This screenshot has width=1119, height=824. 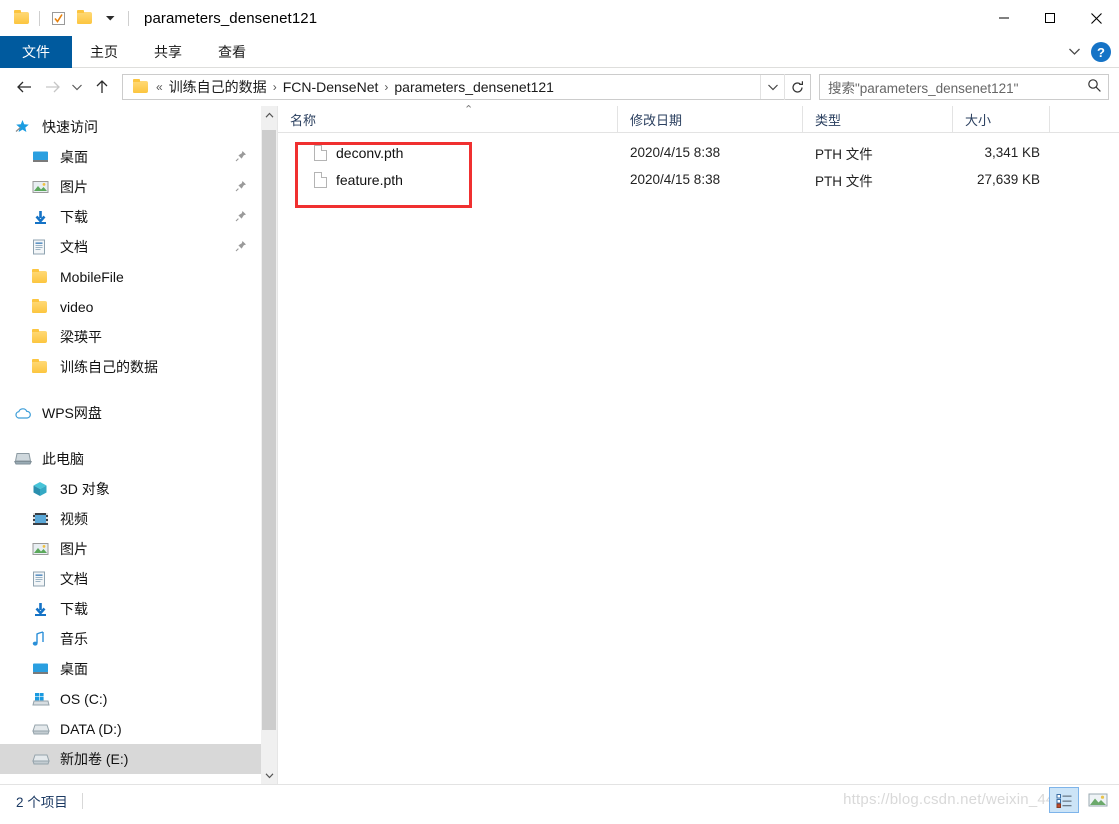 I want to click on column-header-date: 修改日期, so click(x=710, y=119).